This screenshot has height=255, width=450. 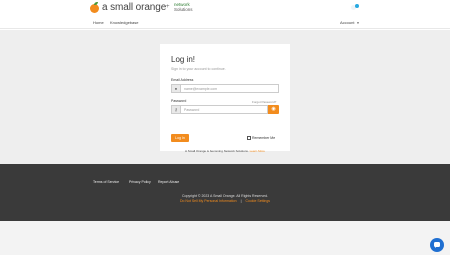 I want to click on nav-account-label: Account, so click(x=347, y=22).